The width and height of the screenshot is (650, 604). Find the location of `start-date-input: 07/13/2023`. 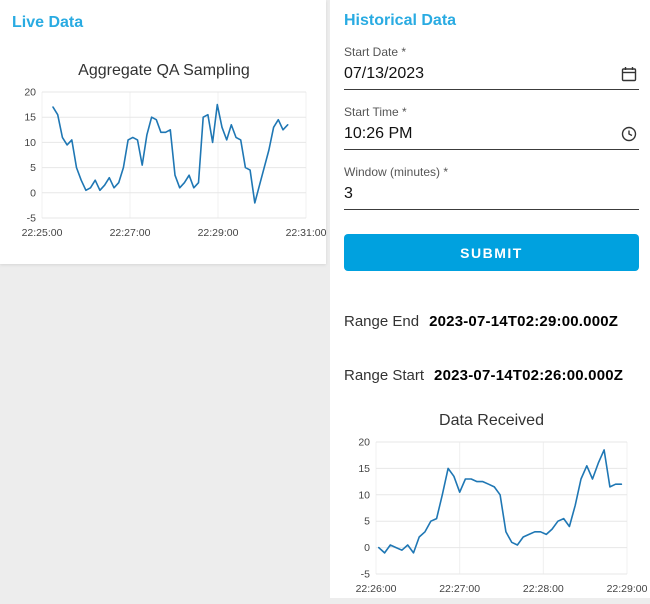

start-date-input: 07/13/2023 is located at coordinates (491, 74).